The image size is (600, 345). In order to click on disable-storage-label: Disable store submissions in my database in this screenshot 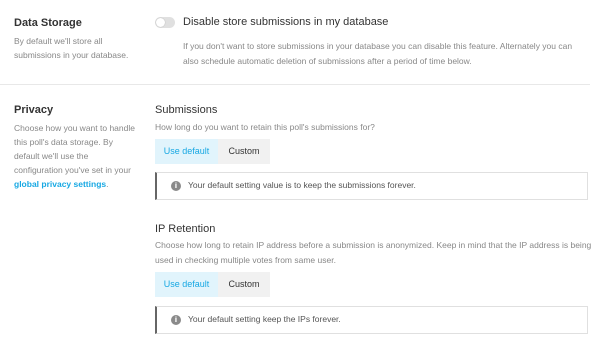, I will do `click(286, 22)`.